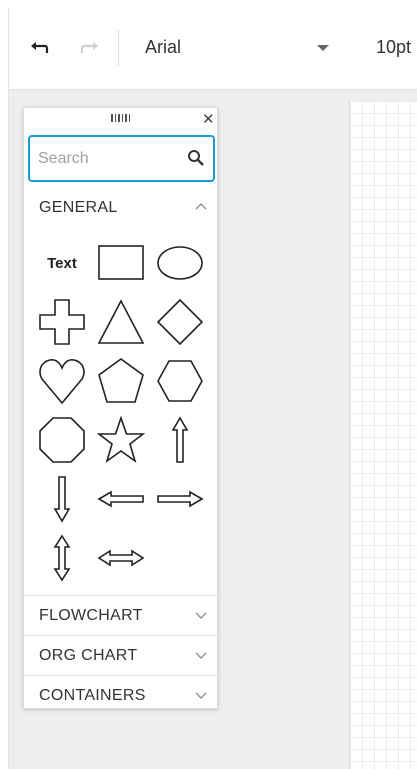  I want to click on redo-button, so click(90, 49).